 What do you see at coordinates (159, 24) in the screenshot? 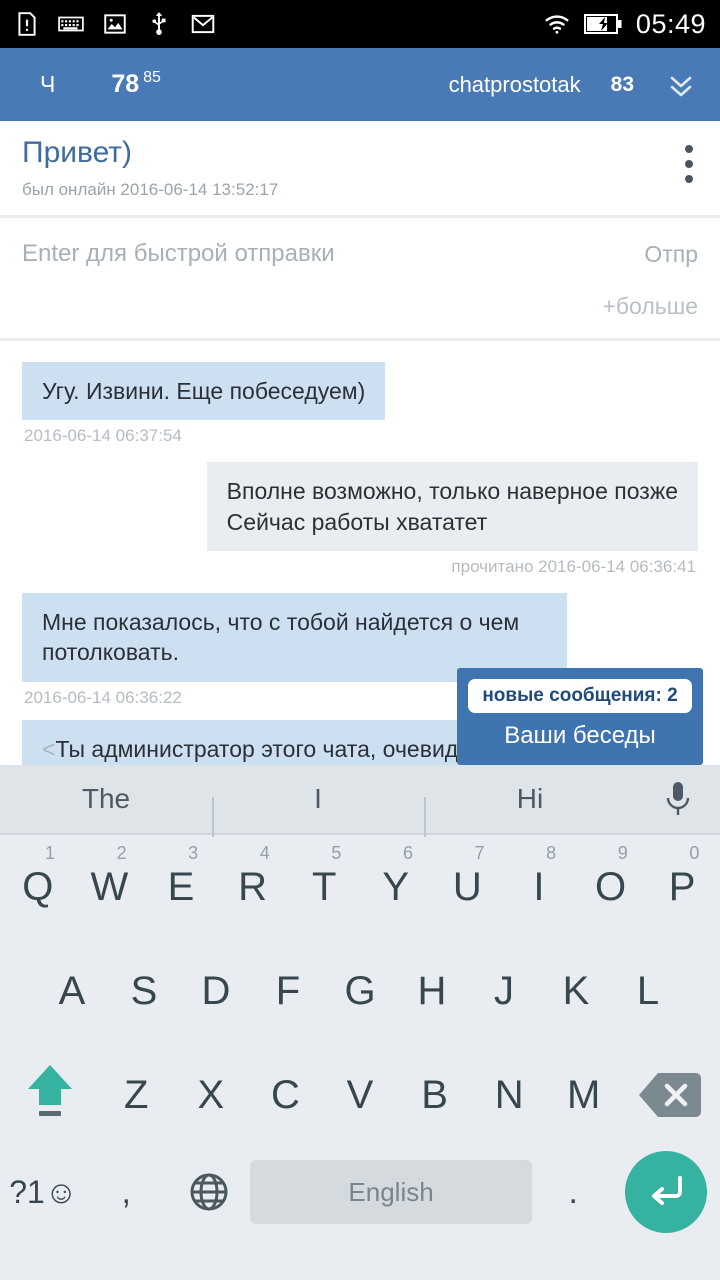
I see `usb-icon` at bounding box center [159, 24].